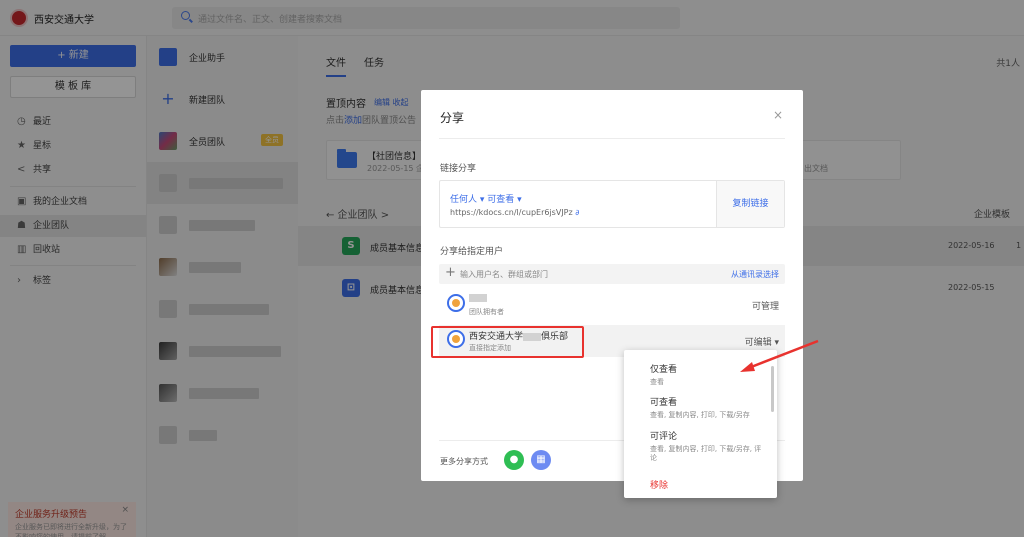 The image size is (1024, 537). What do you see at coordinates (450, 272) in the screenshot?
I see `plus-icon: +` at bounding box center [450, 272].